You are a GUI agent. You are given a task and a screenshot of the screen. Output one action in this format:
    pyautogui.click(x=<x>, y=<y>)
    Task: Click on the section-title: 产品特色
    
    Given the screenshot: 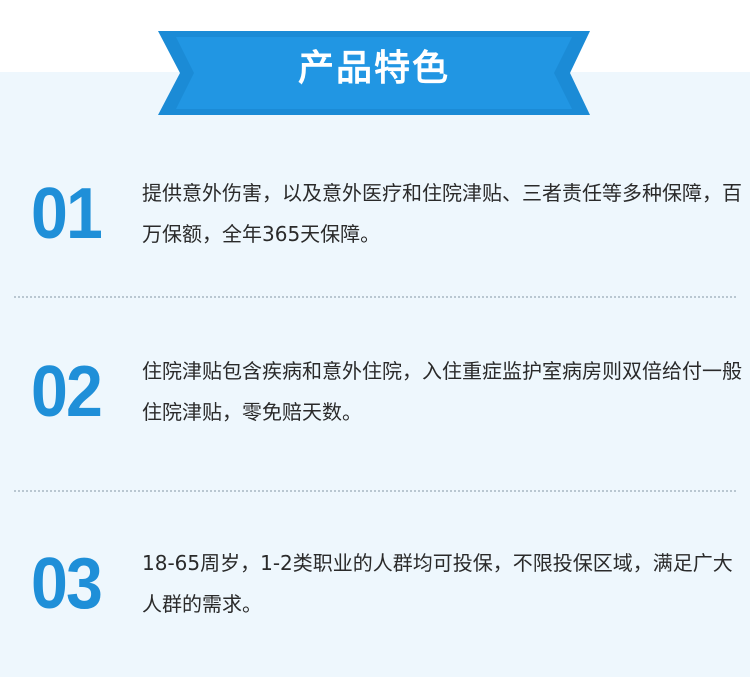 What is the action you would take?
    pyautogui.click(x=373, y=68)
    